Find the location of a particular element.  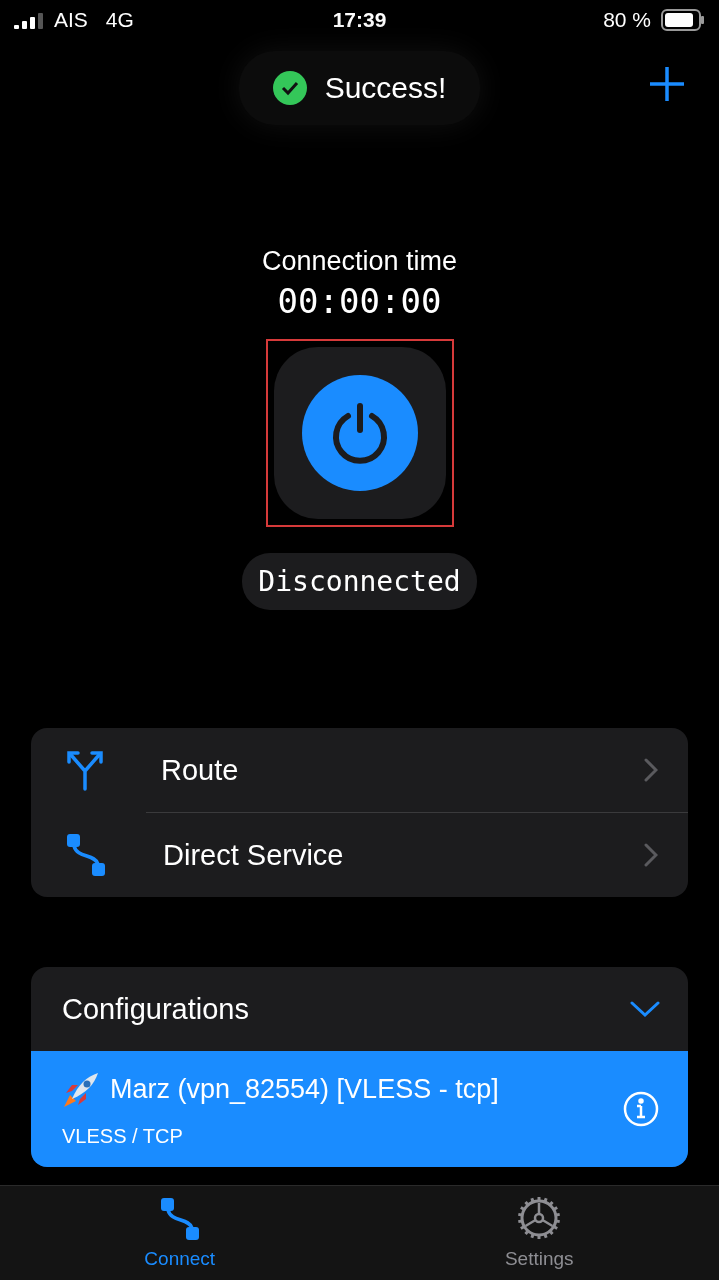

toast-message: Success! is located at coordinates (385, 88).